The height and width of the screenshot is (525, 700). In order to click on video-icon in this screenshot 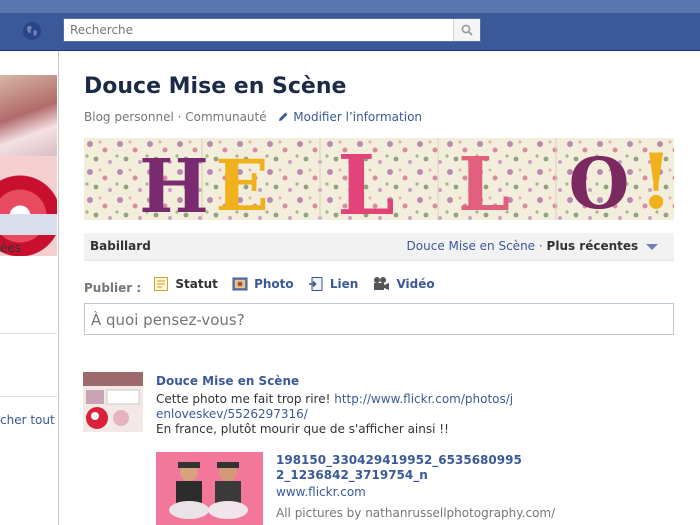, I will do `click(382, 283)`.